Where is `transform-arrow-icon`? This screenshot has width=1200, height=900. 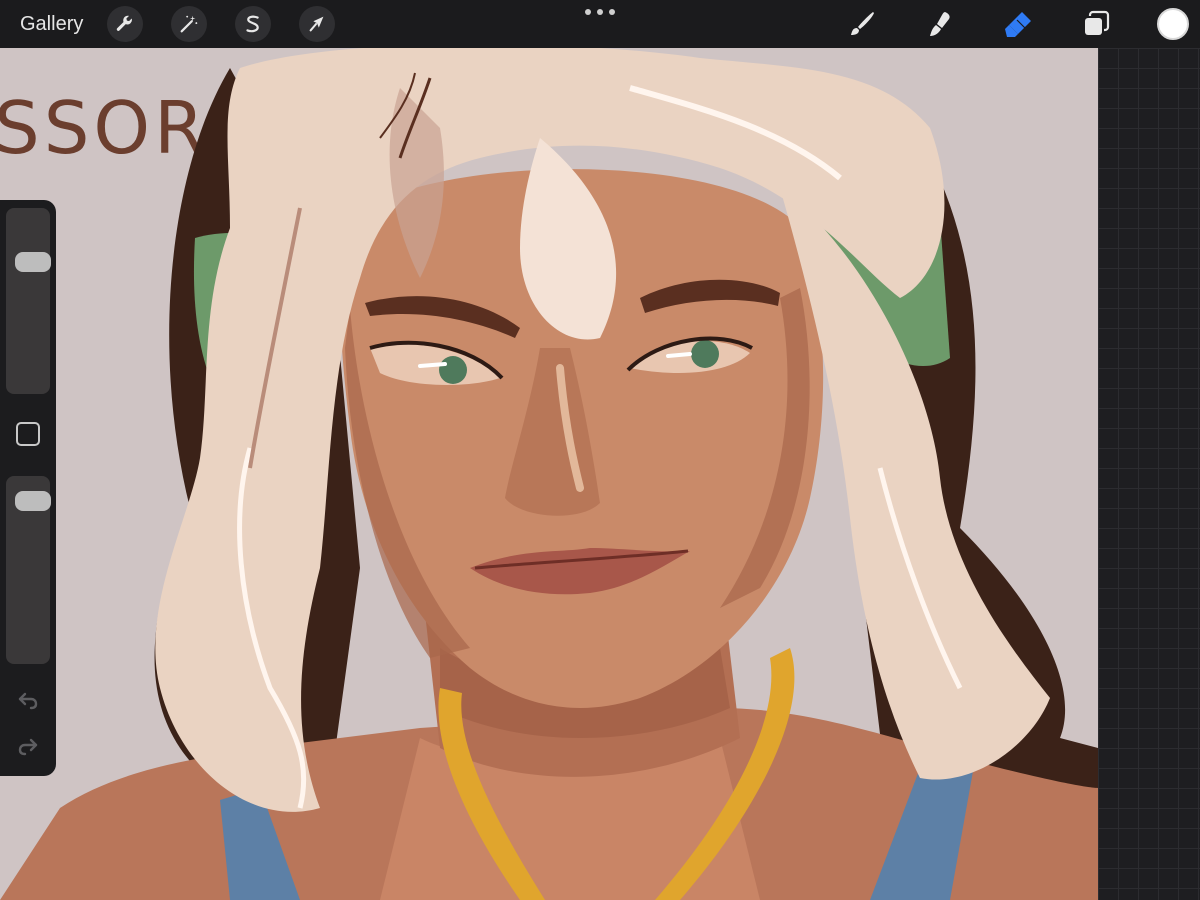 transform-arrow-icon is located at coordinates (316, 24).